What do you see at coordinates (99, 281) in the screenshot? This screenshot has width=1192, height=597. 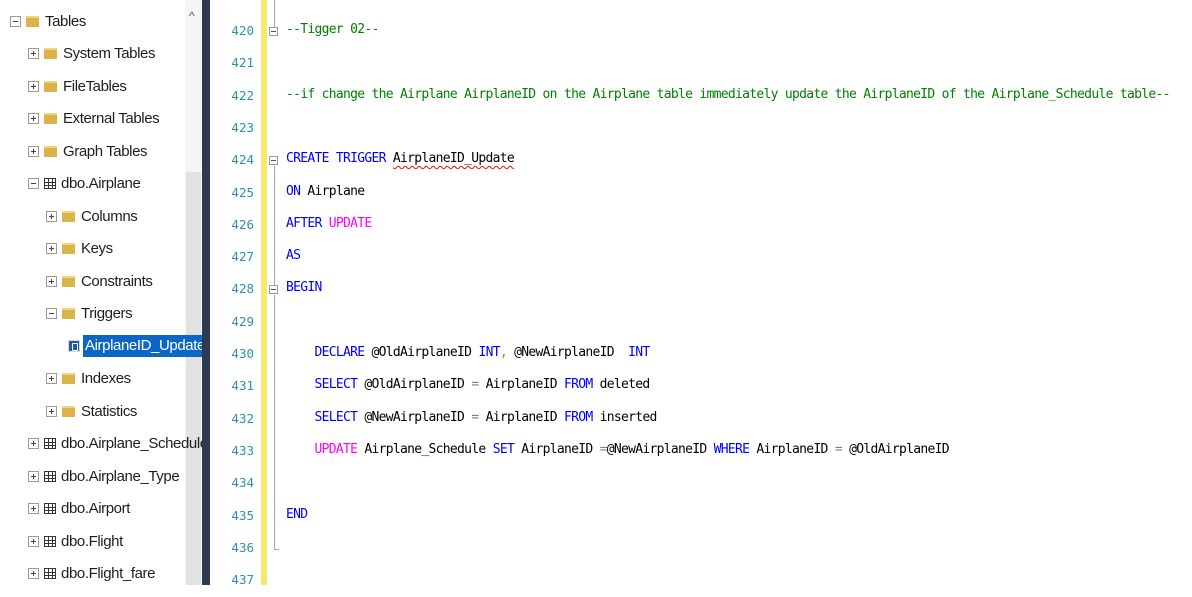 I see `tree-node: Constraints` at bounding box center [99, 281].